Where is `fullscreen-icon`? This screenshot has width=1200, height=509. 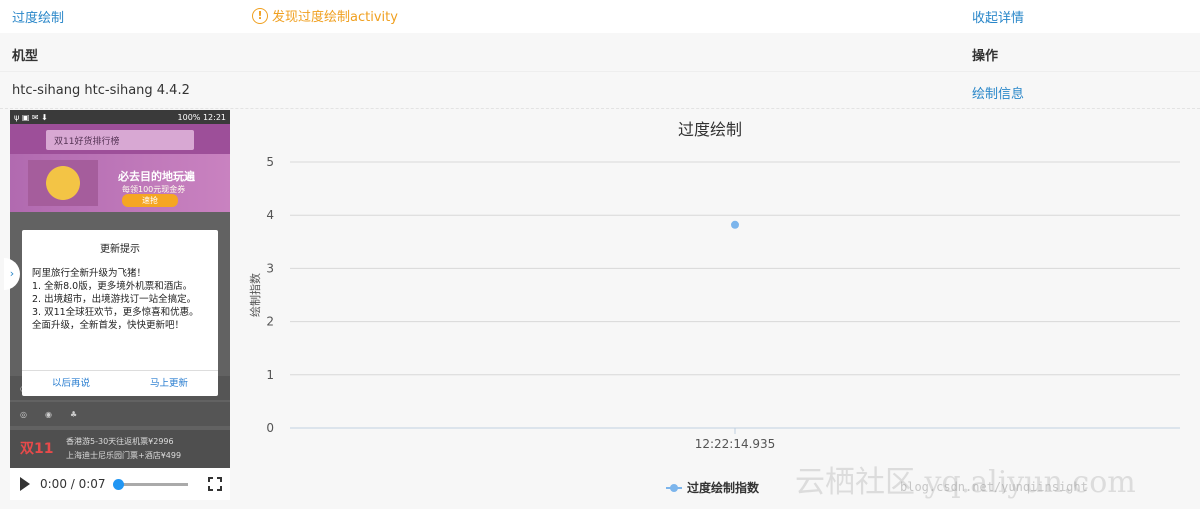
fullscreen-icon is located at coordinates (215, 484).